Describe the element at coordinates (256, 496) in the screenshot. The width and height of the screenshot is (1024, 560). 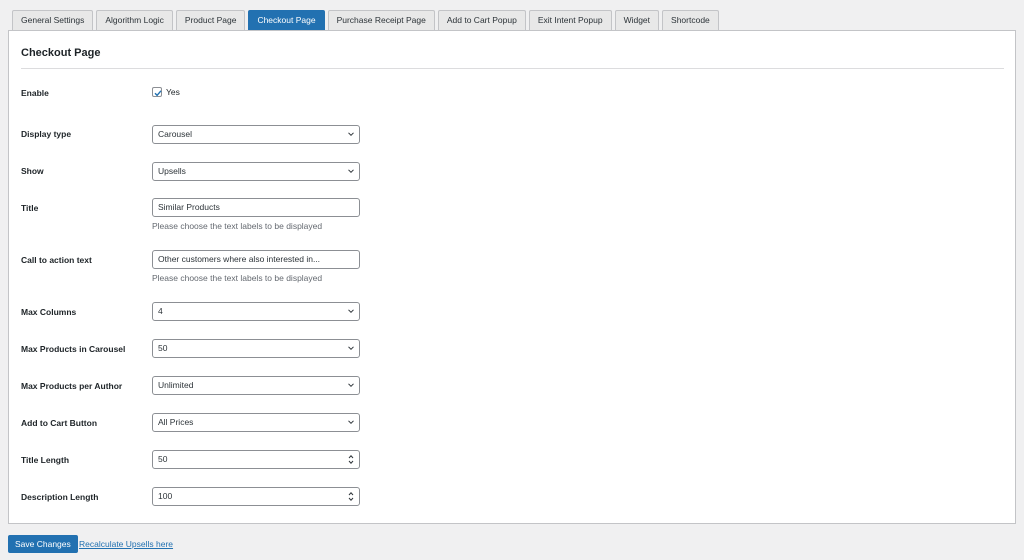
I see `description-length-input: 100` at that location.